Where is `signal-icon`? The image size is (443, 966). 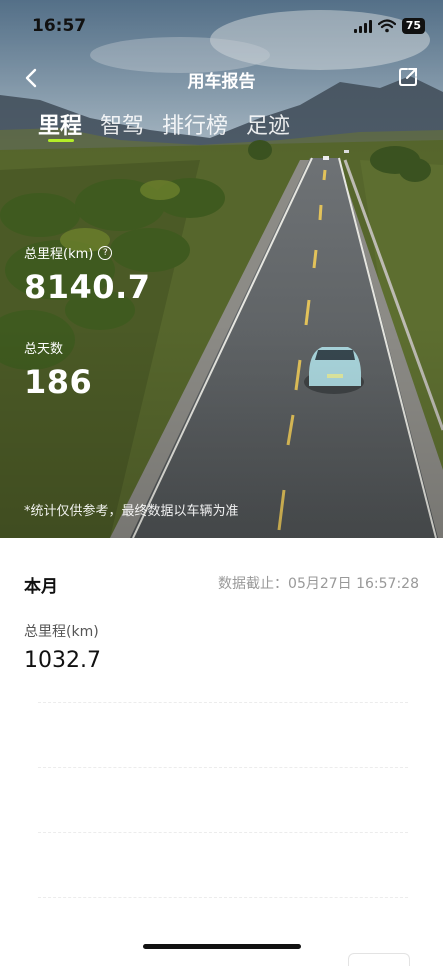
signal-icon is located at coordinates (362, 26).